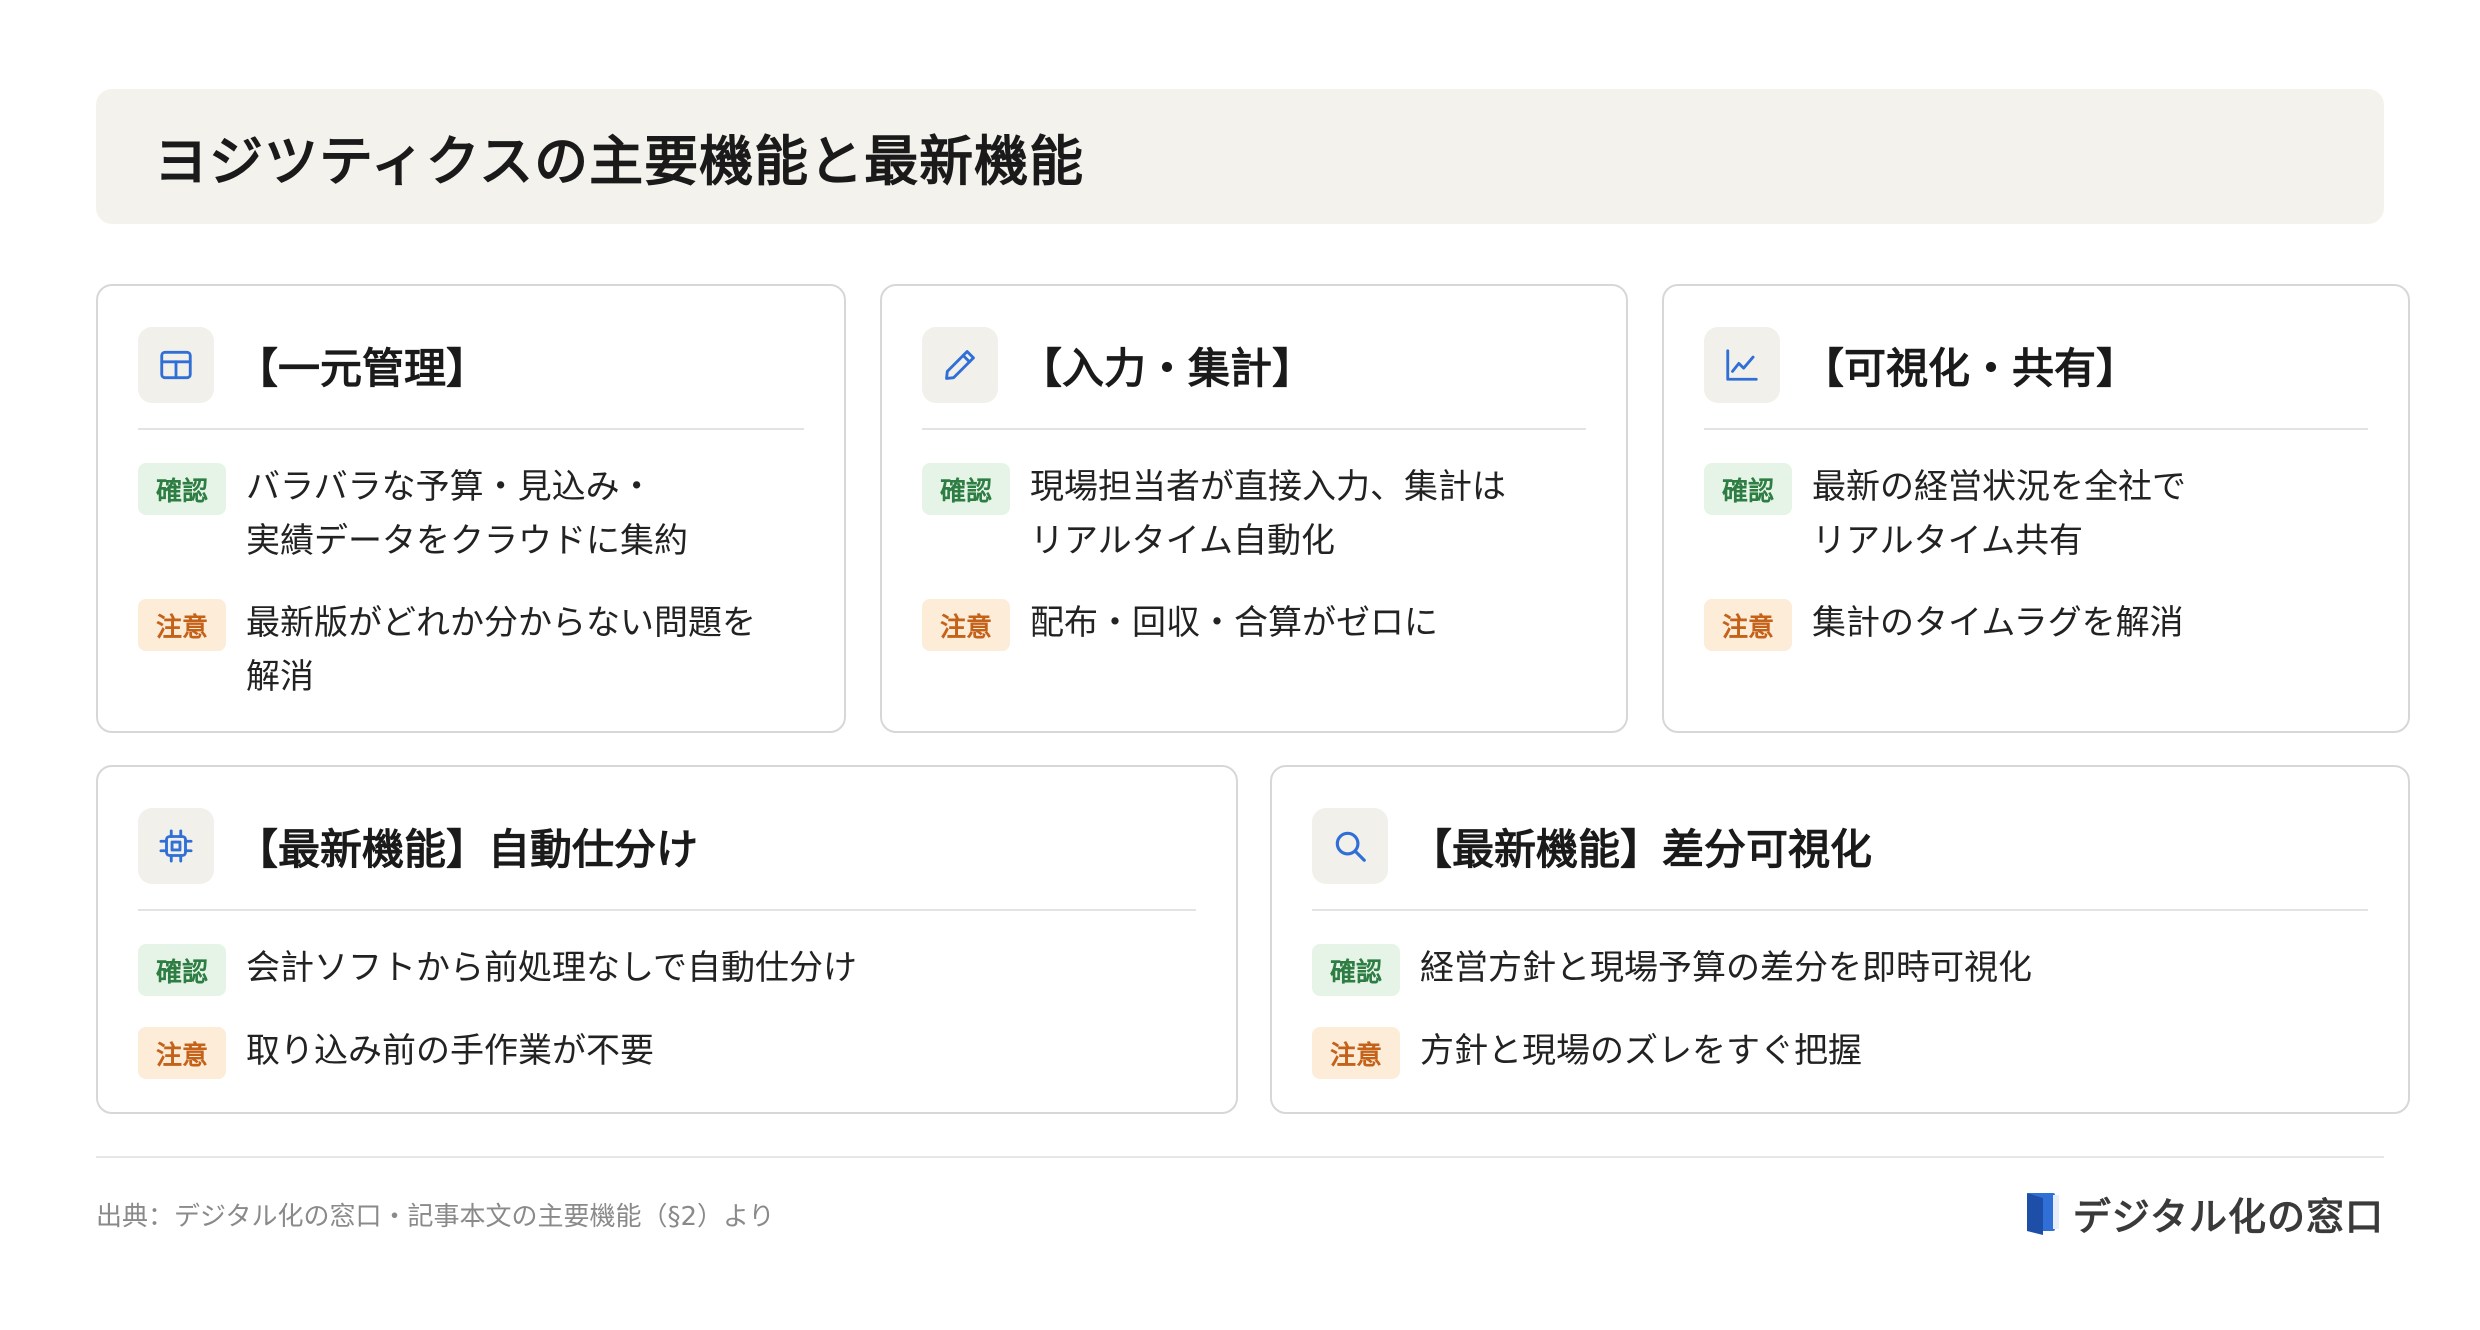  I want to click on caution-text: 方針と現場のズレをすぐ把握, so click(1641, 1051).